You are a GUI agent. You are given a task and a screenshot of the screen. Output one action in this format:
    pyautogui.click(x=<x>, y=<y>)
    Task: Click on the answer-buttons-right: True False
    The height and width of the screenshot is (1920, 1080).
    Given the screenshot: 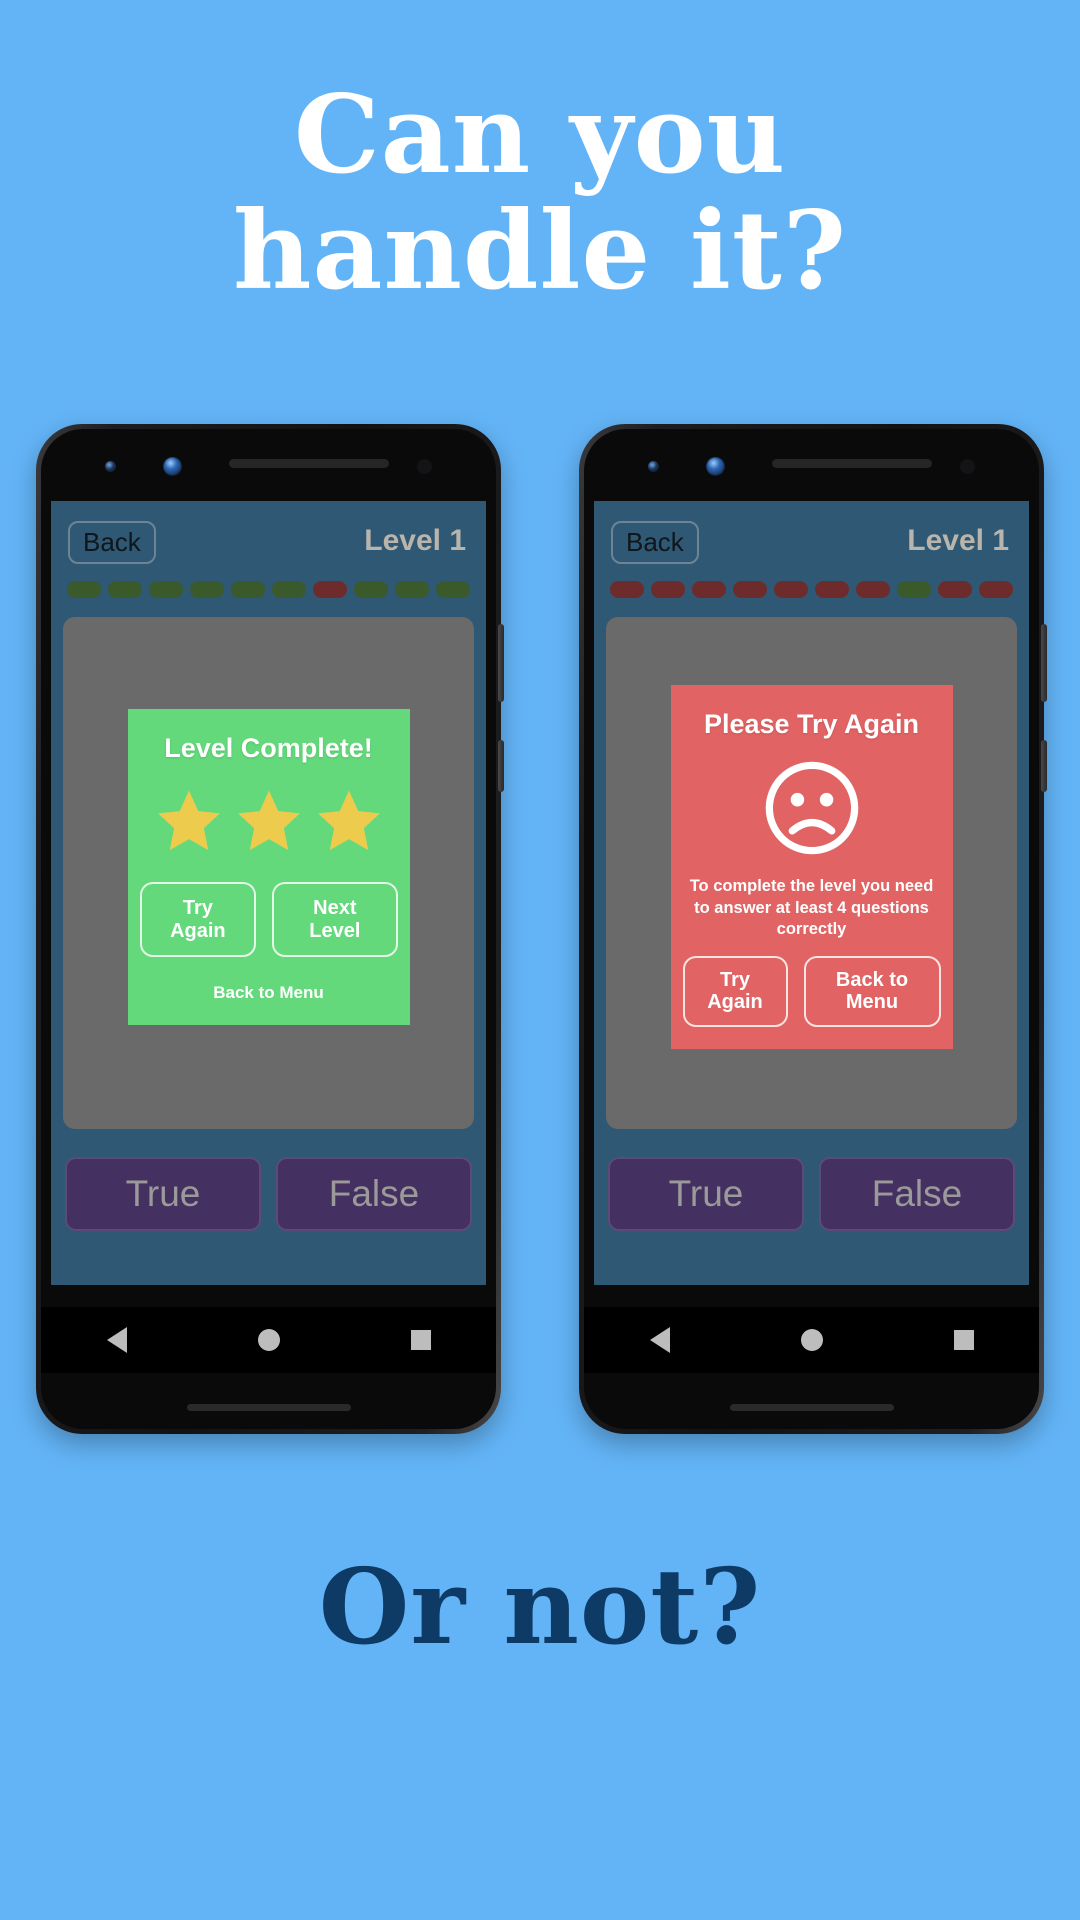 What is the action you would take?
    pyautogui.click(x=811, y=1194)
    